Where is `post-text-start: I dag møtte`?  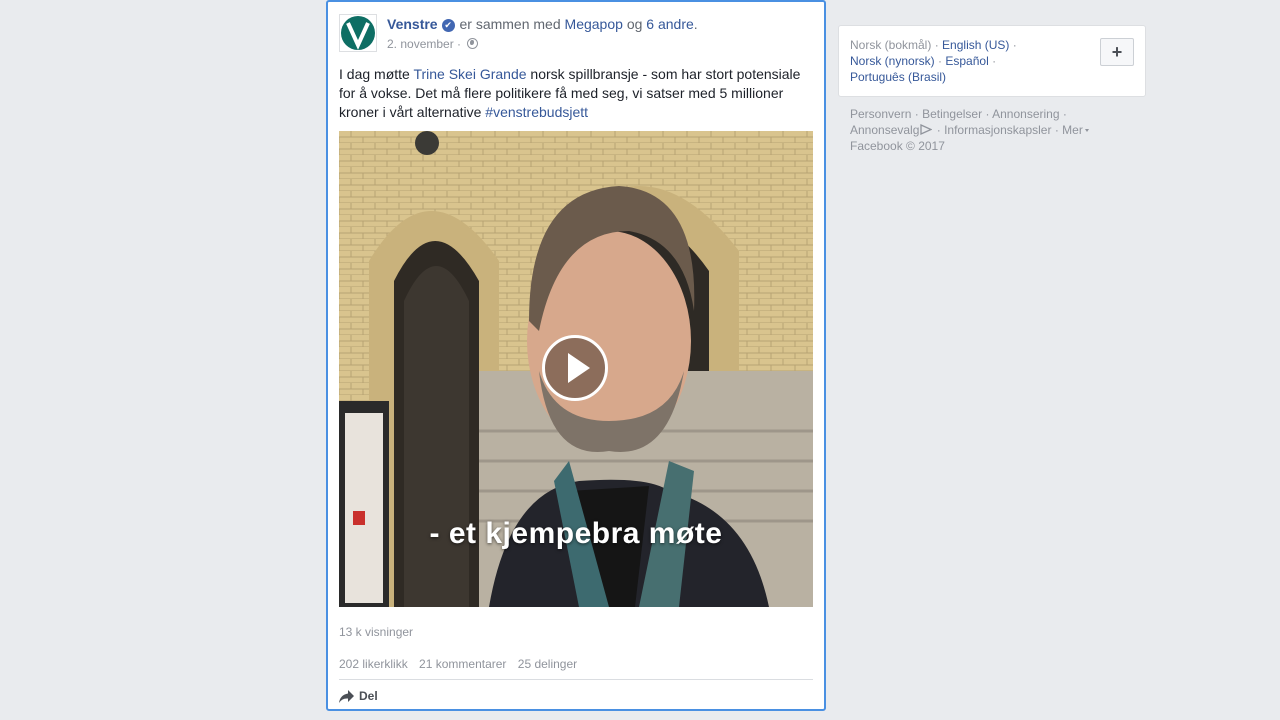
post-text-start: I dag møtte is located at coordinates (376, 74).